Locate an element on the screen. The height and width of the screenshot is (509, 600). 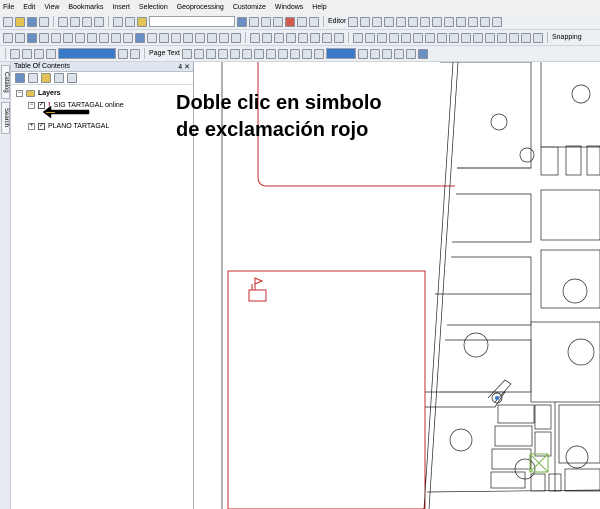
sketch-properties-icon is located at coordinates (497, 21).